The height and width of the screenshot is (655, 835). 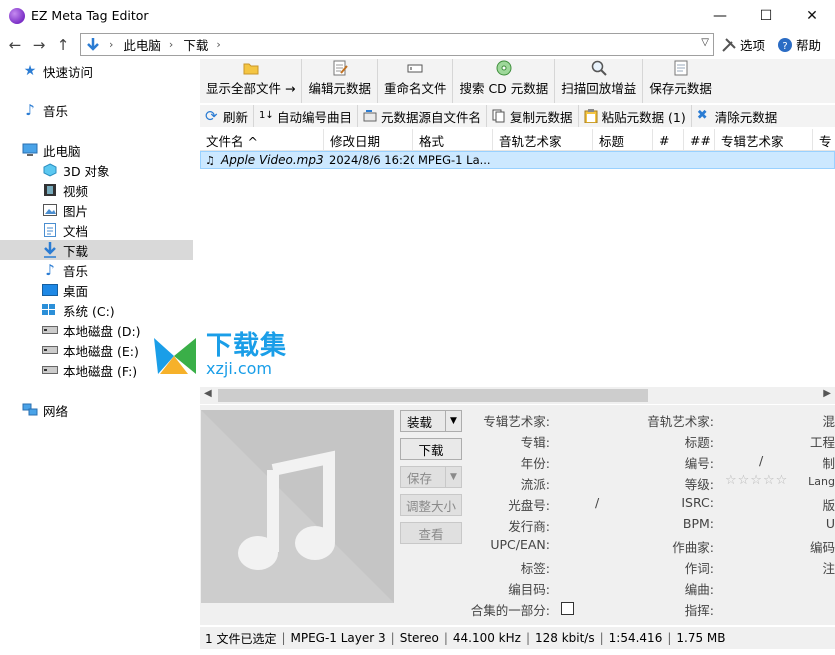 I want to click on metadata-from-filename-button: 元数据源自文件名, so click(x=423, y=116).